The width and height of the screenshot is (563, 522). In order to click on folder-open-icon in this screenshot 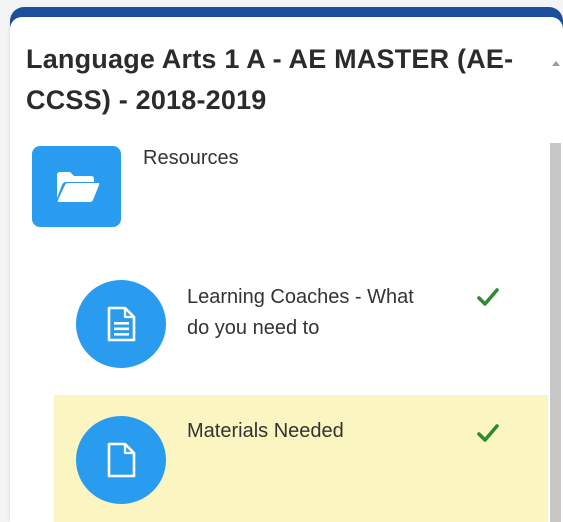, I will do `click(77, 186)`.